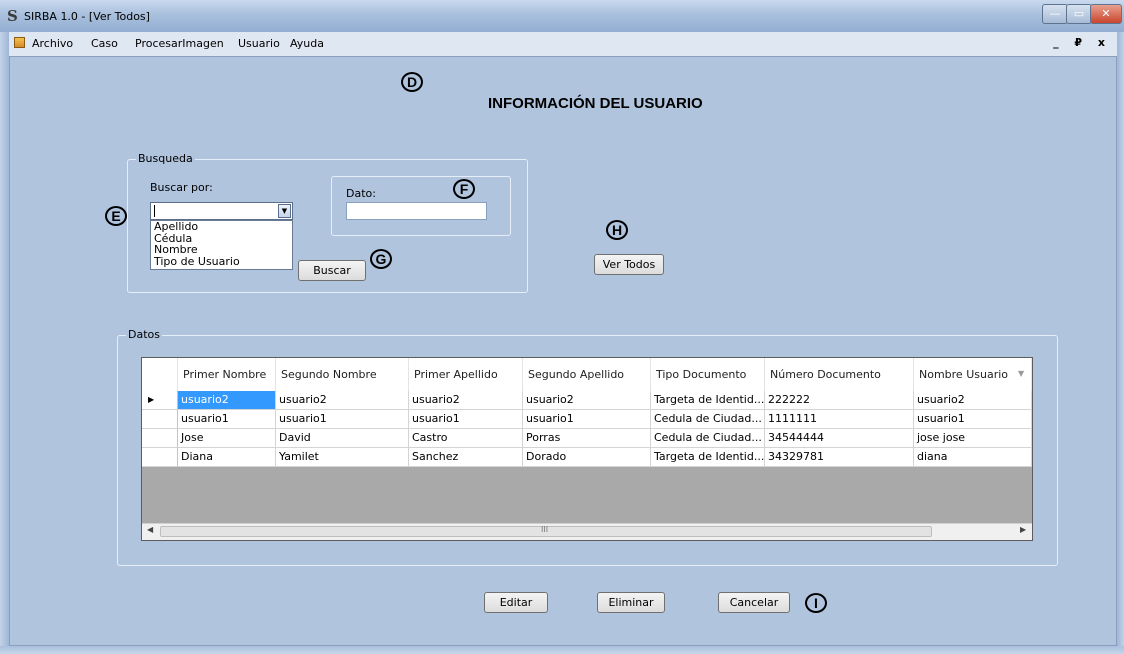  I want to click on dato-label: Dato:, so click(361, 193).